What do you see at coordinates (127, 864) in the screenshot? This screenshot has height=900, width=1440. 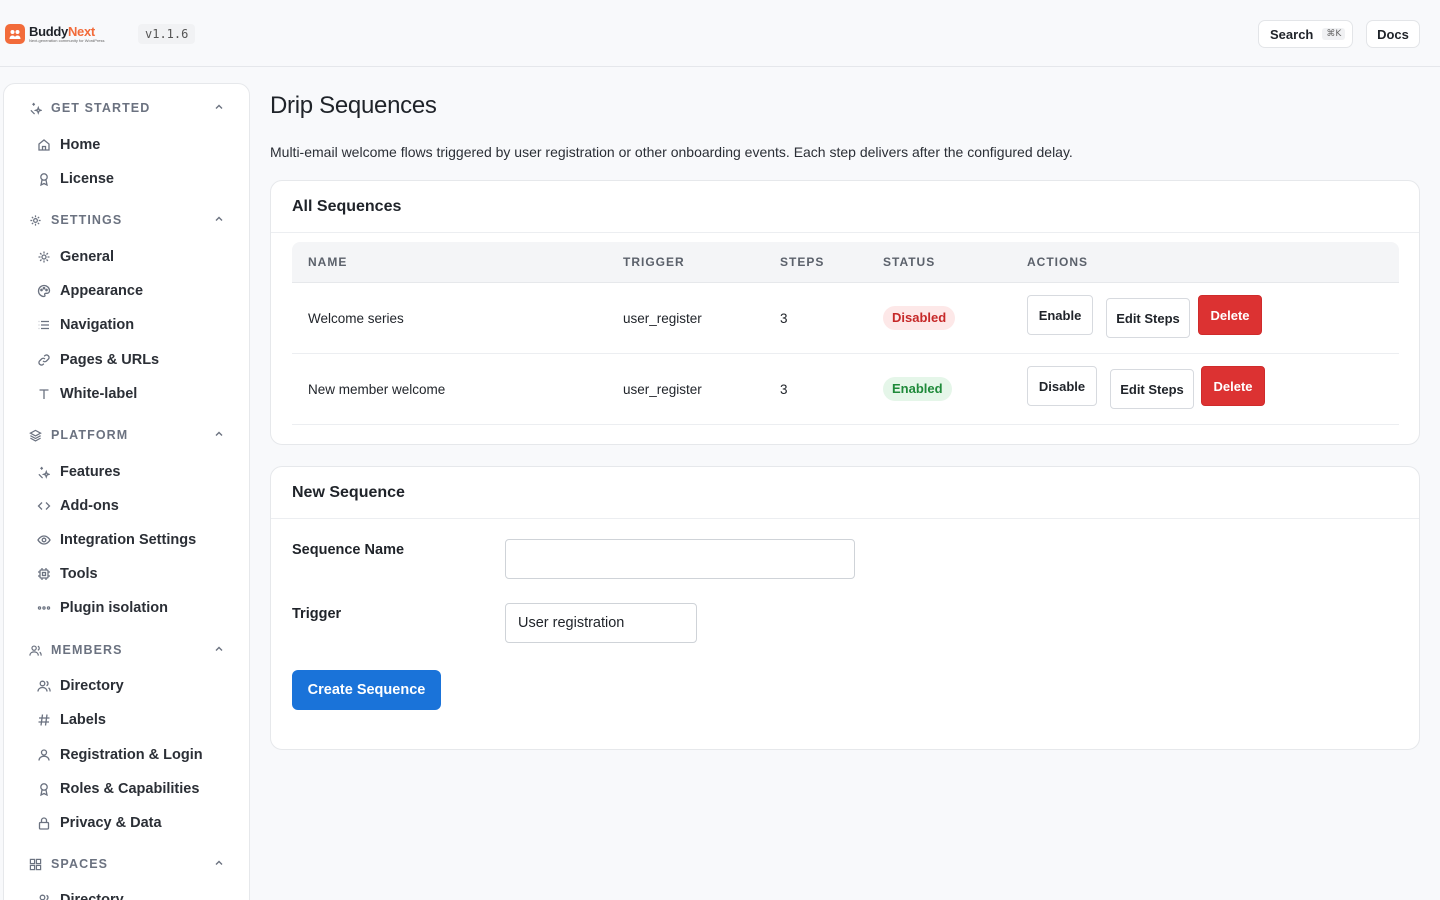 I see `section-spaces: SPACES` at bounding box center [127, 864].